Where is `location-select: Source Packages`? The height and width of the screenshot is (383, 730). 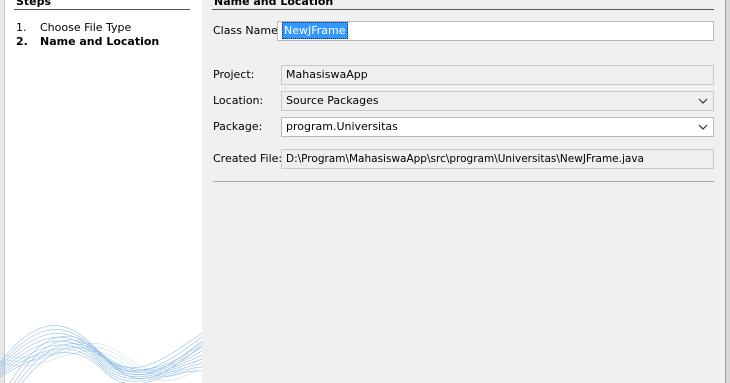 location-select: Source Packages is located at coordinates (497, 101).